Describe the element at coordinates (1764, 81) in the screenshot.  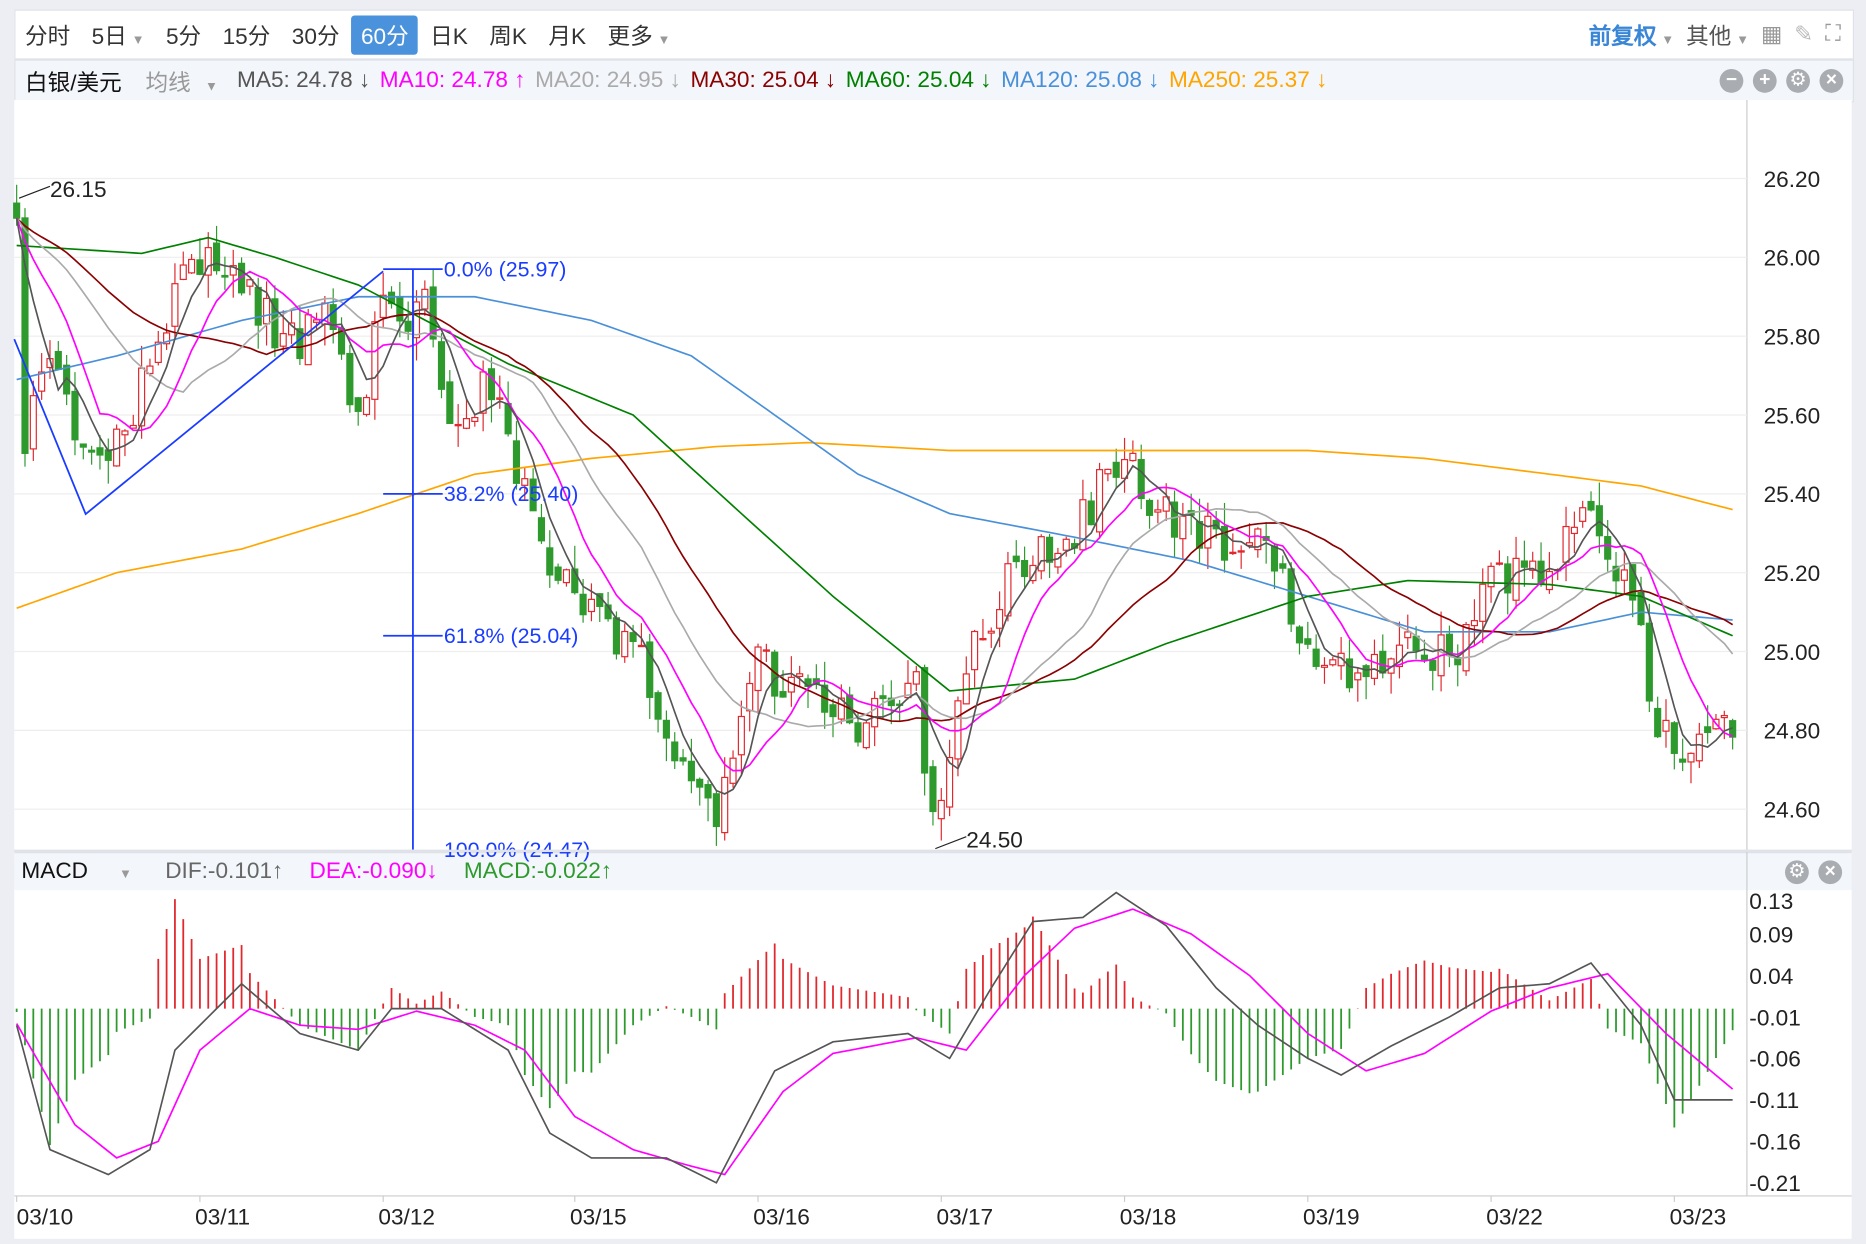
I see `zoom-in-icon: +` at that location.